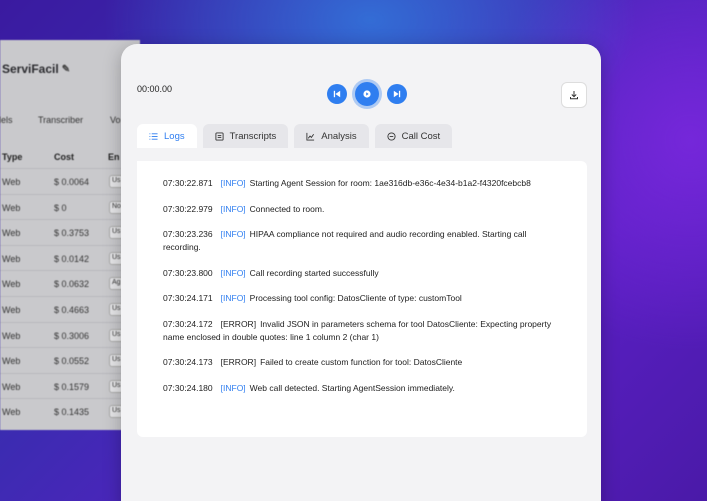 The height and width of the screenshot is (501, 707). I want to click on row-cost: $ 0.4663, so click(72, 310).